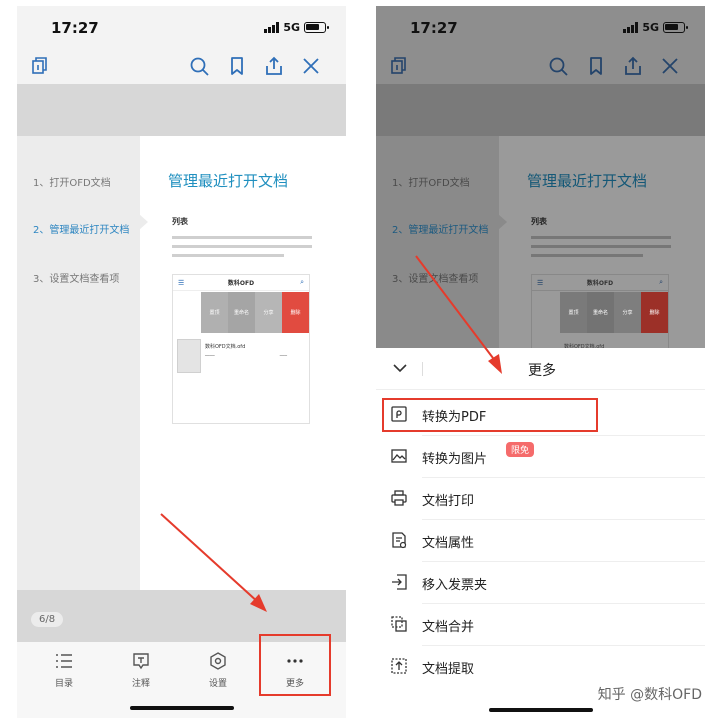 Image resolution: width=720 pixels, height=720 pixels. I want to click on watermark: 知乎 @数科OFD, so click(649, 695).